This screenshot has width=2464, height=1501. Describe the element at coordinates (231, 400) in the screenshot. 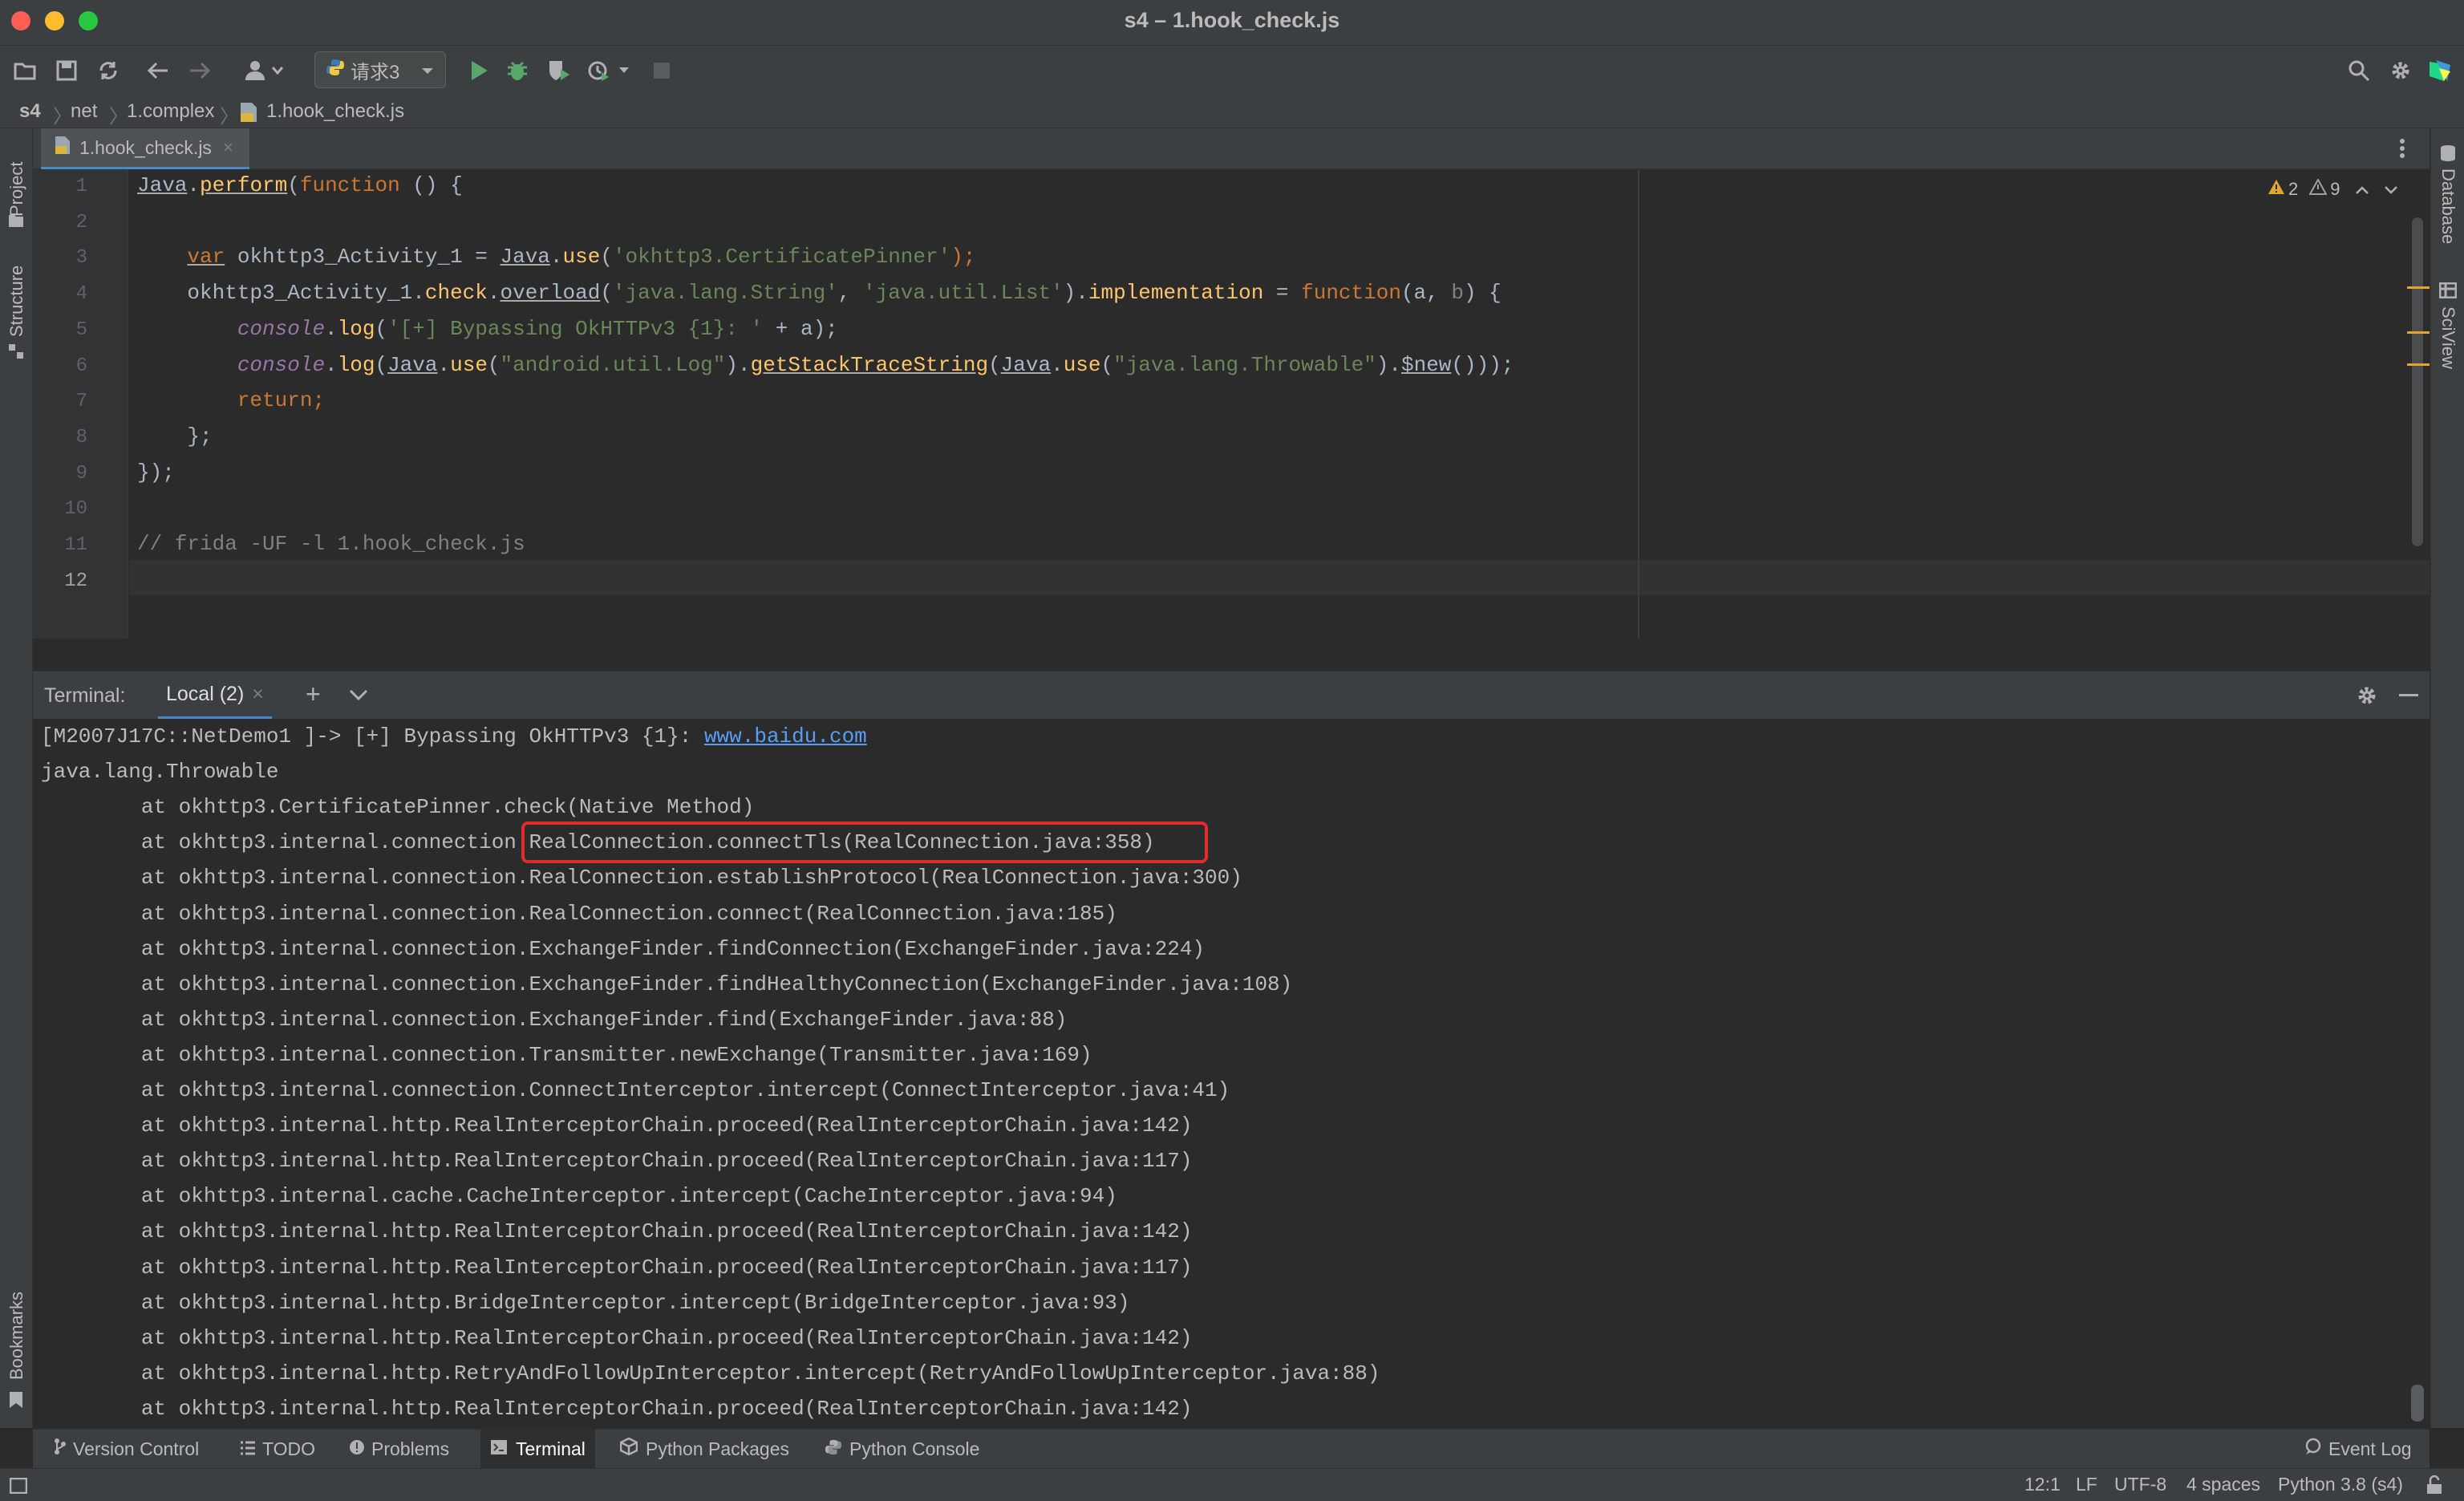

I see `code-line: return;` at that location.